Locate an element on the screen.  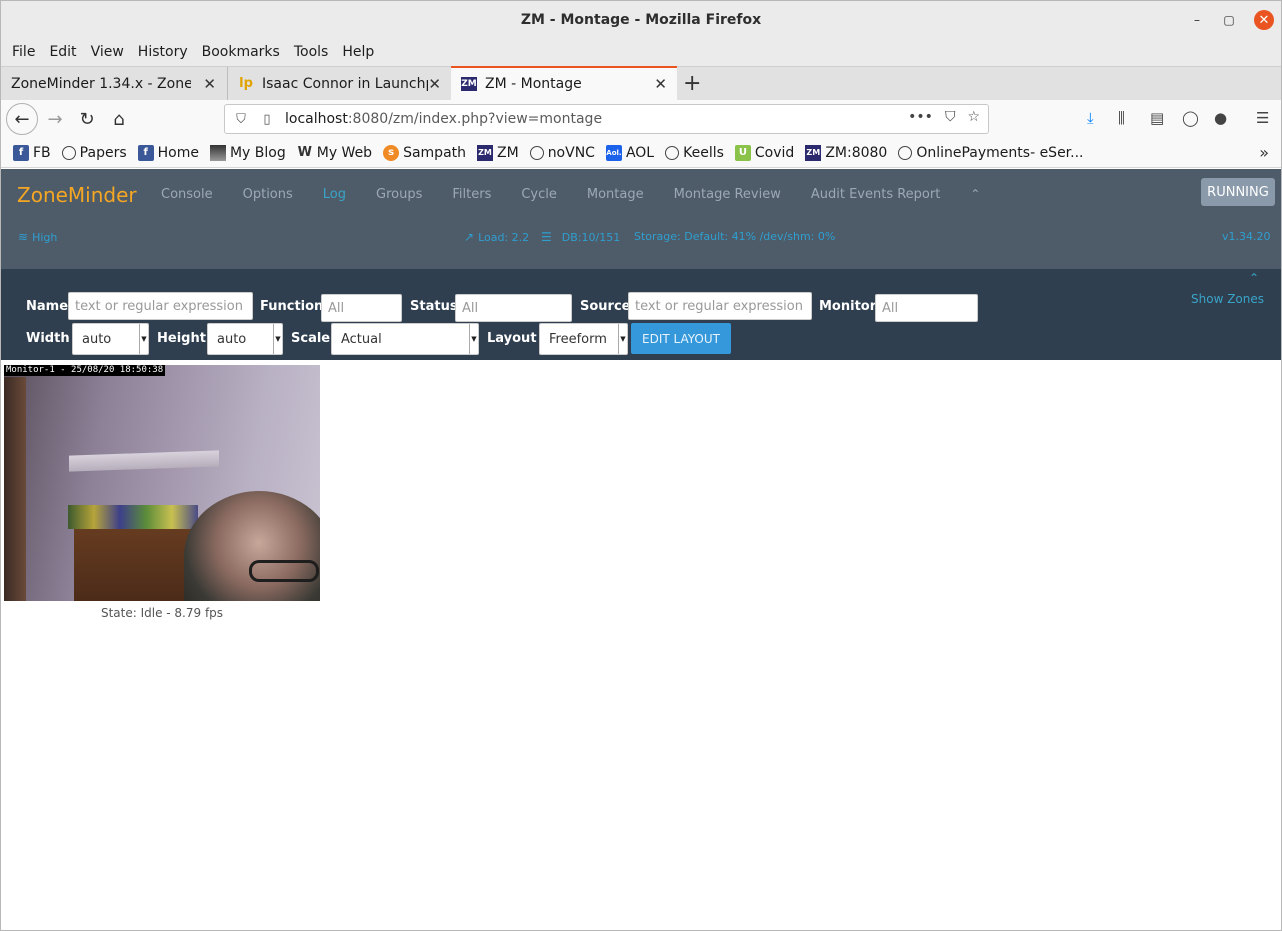
bookmark-fb: f FB is located at coordinates (32, 152).